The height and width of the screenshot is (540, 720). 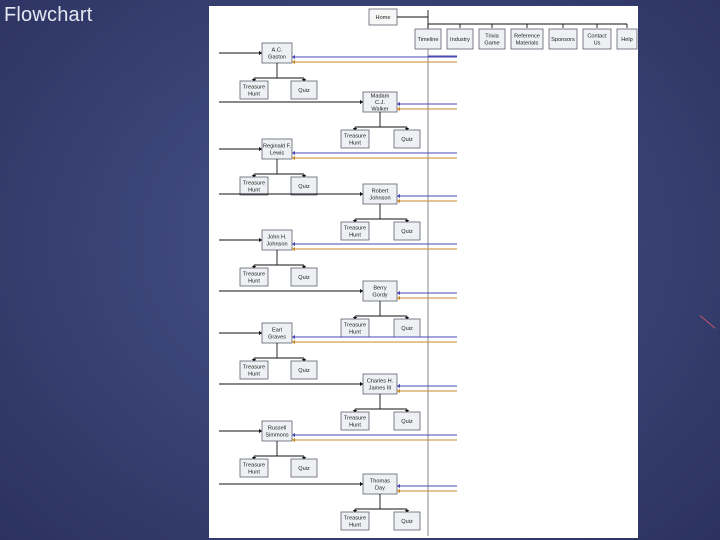 What do you see at coordinates (254, 275) in the screenshot?
I see `treasure-hunt-box-5-label: Treasure` at bounding box center [254, 275].